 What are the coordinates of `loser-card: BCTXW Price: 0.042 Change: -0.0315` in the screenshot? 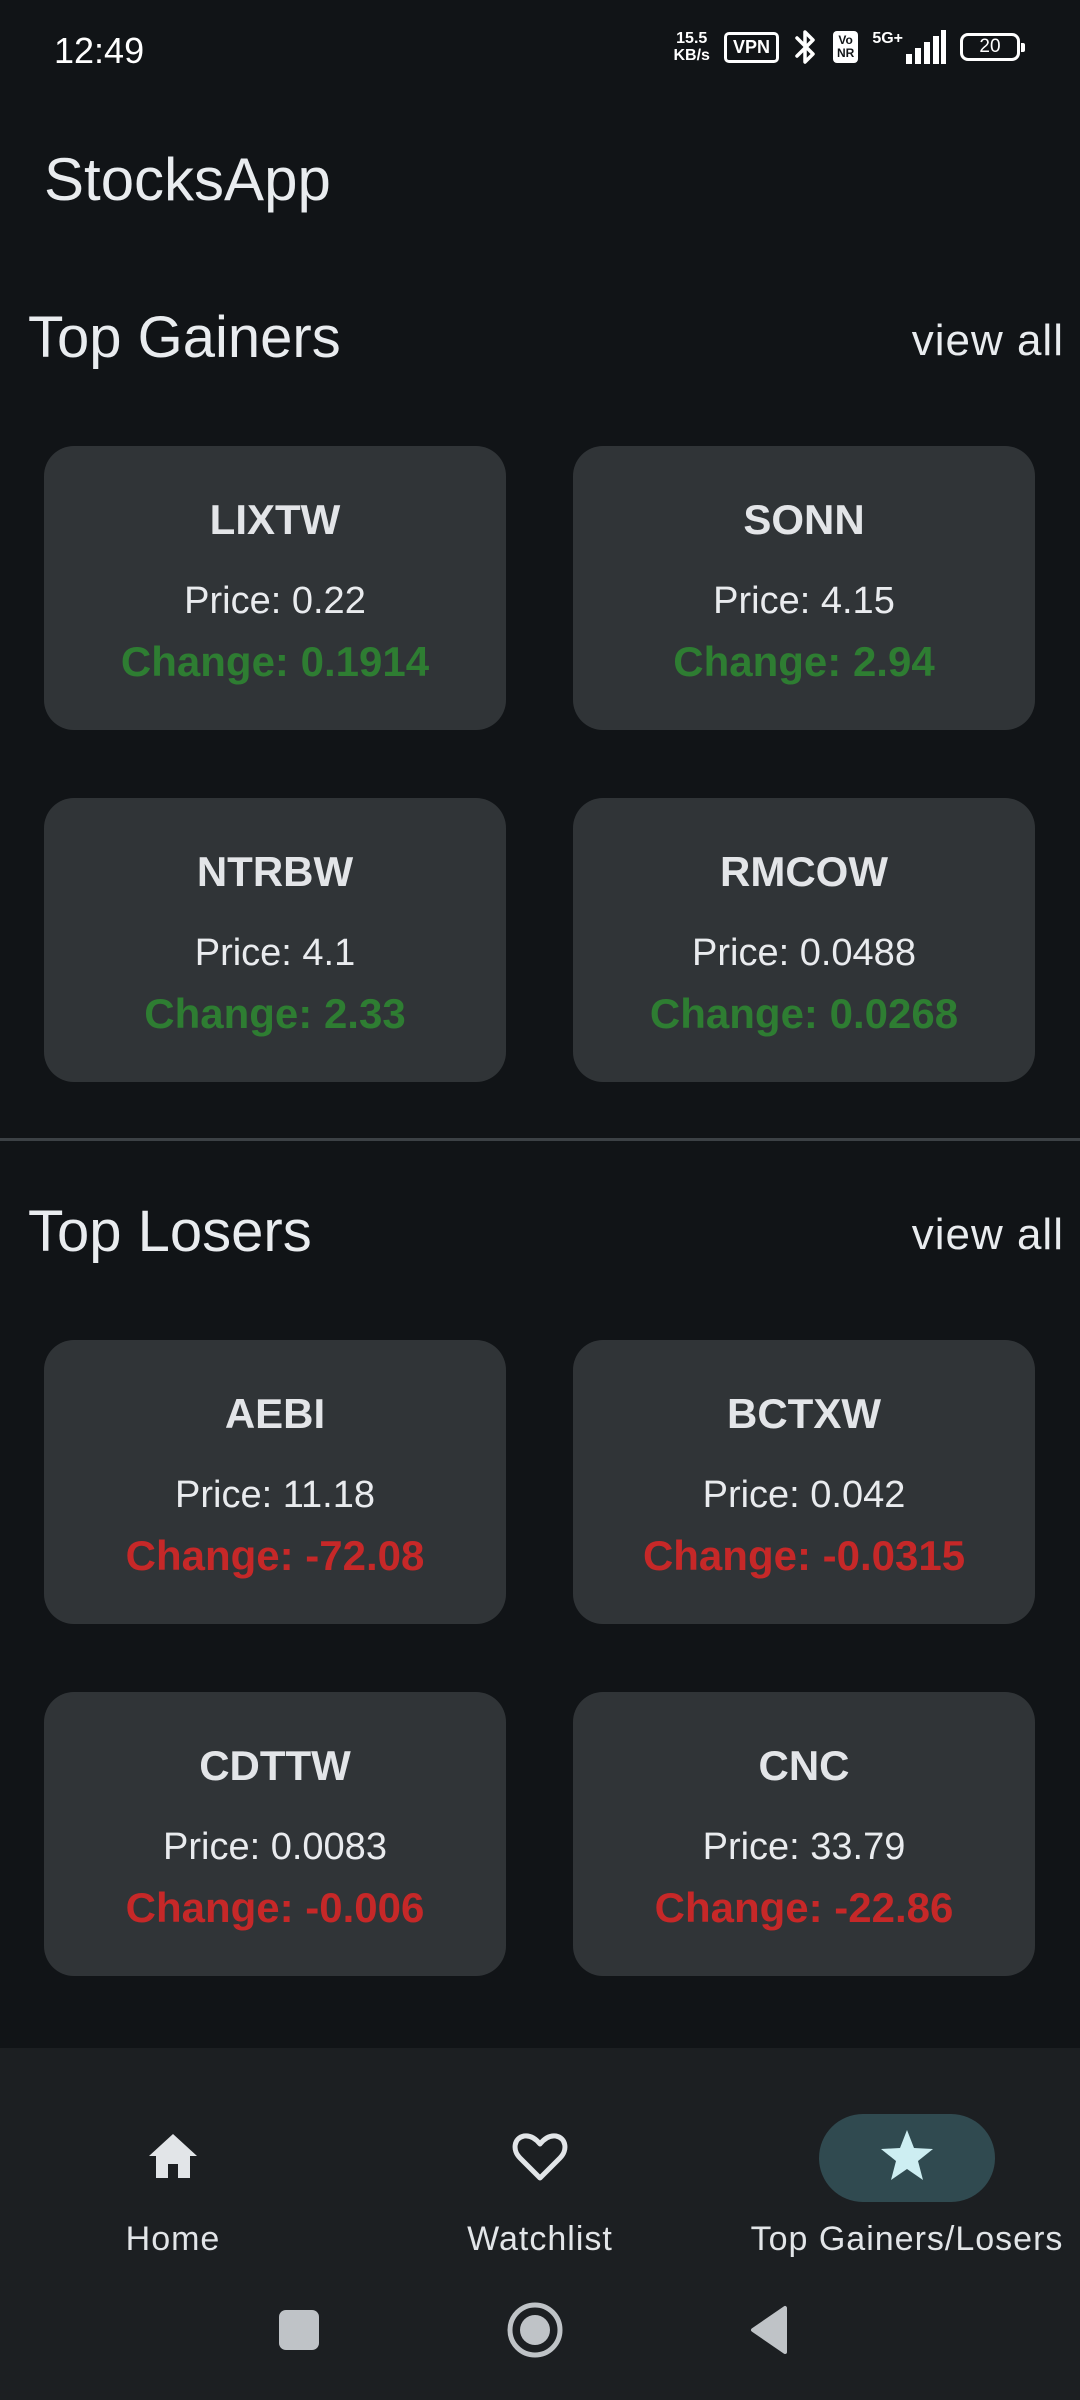 It's located at (804, 1482).